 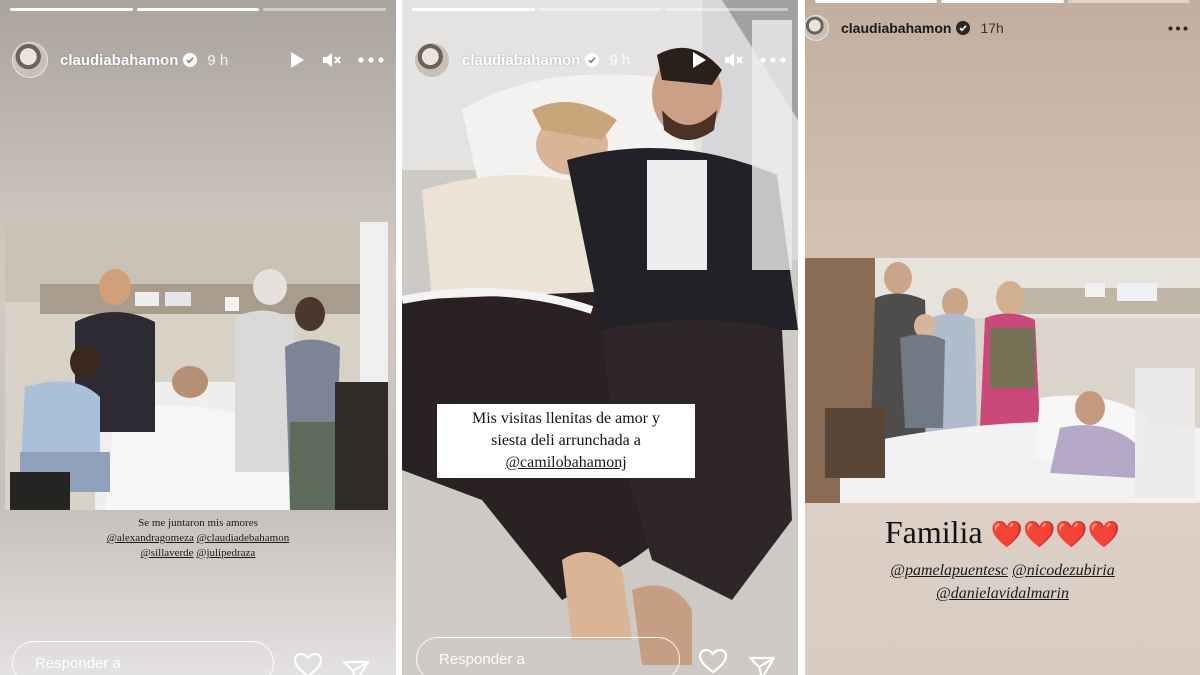 What do you see at coordinates (198, 523) in the screenshot?
I see `caption-line: Se me juntaron mis amores` at bounding box center [198, 523].